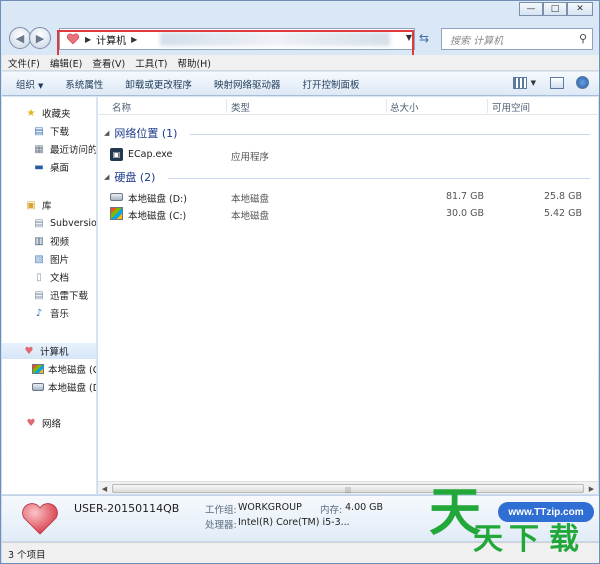 The image size is (600, 564). What do you see at coordinates (50, 259) in the screenshot?
I see `nav-item-pictures: ▧ 图片` at bounding box center [50, 259].